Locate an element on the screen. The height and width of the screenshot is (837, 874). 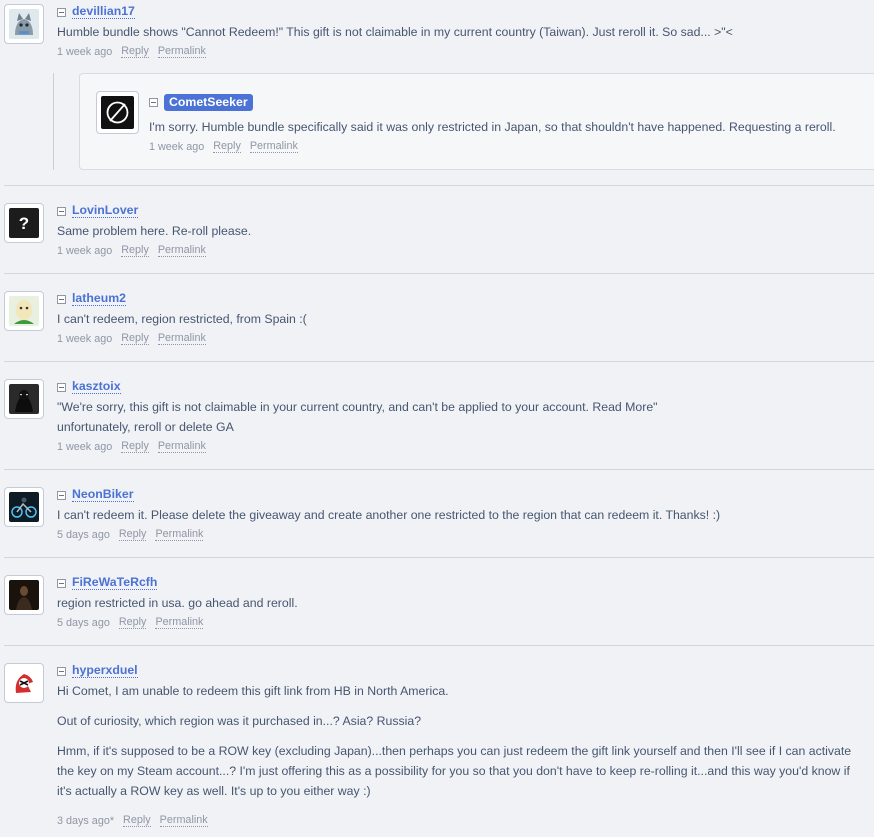
timestamp: 3 days ago* is located at coordinates (86, 821).